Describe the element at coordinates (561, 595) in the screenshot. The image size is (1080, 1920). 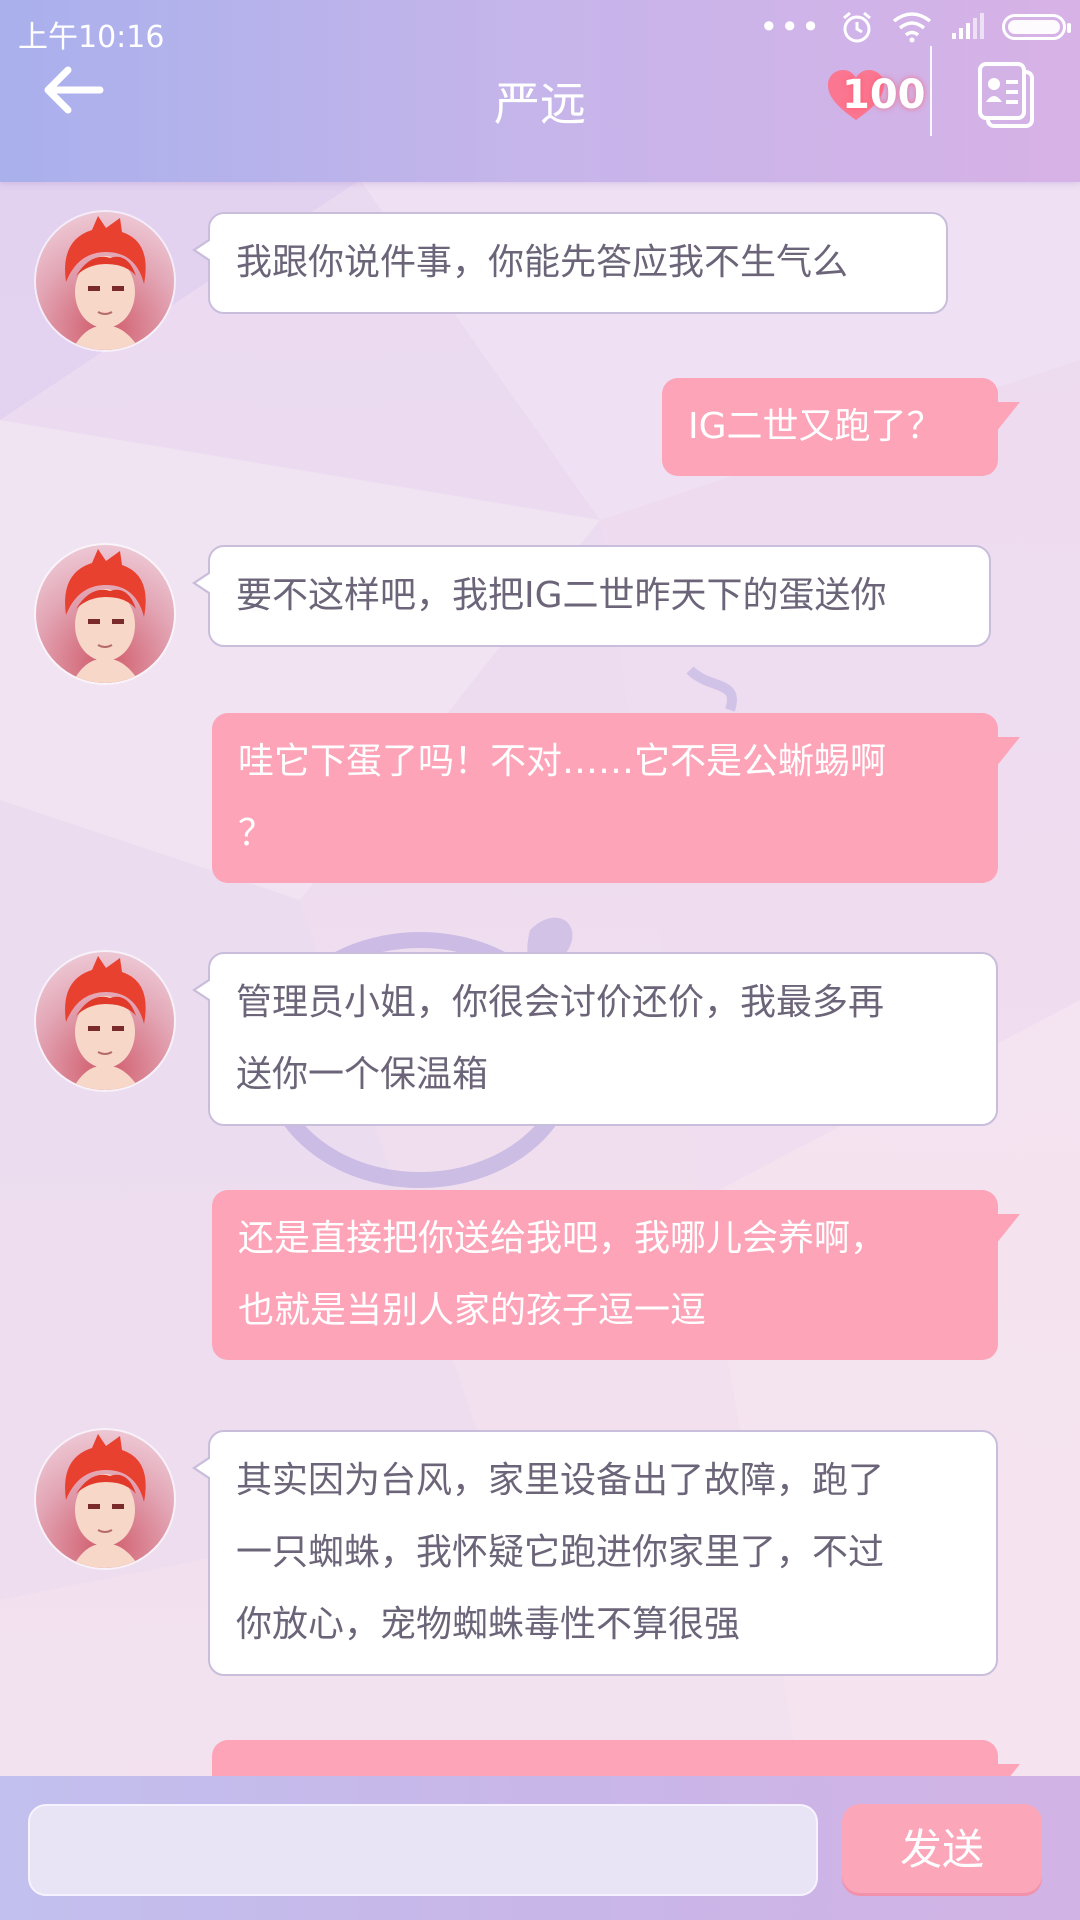
I see `message-text: 要不这样吧，我把IG二世昨天下的蛋送你` at that location.